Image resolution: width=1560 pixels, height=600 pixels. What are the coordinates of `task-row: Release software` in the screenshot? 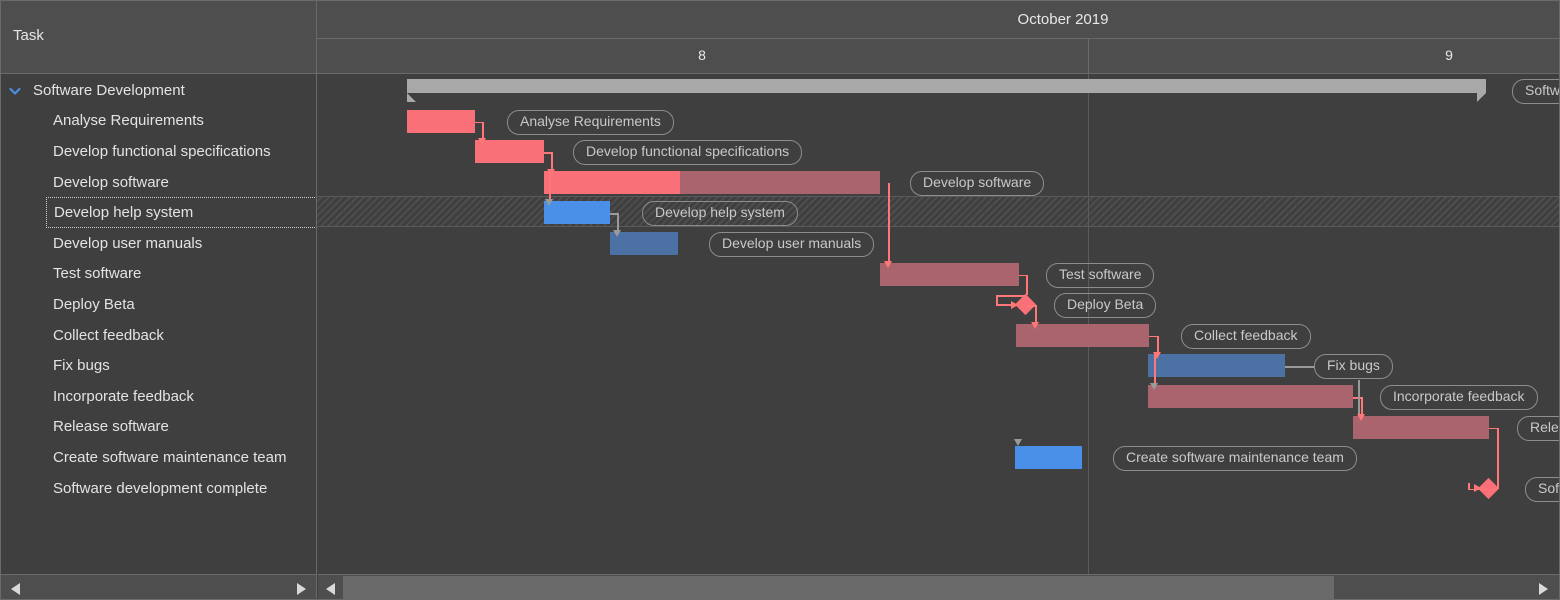 It's located at (158, 427).